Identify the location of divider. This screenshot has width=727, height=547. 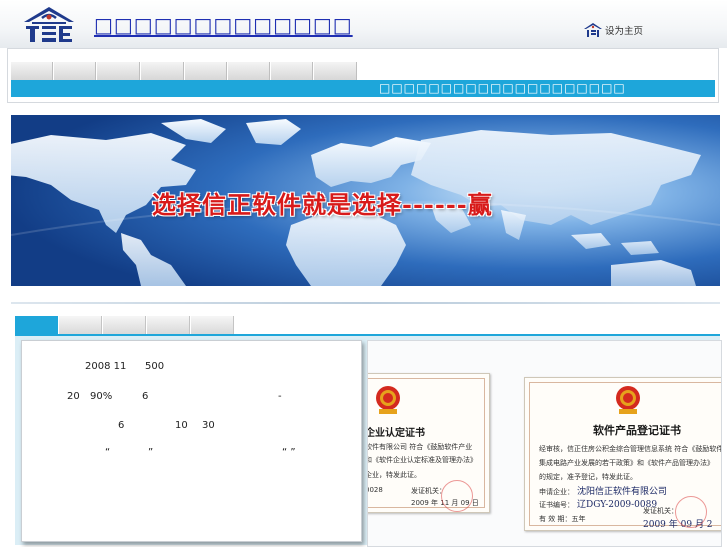
(365, 303).